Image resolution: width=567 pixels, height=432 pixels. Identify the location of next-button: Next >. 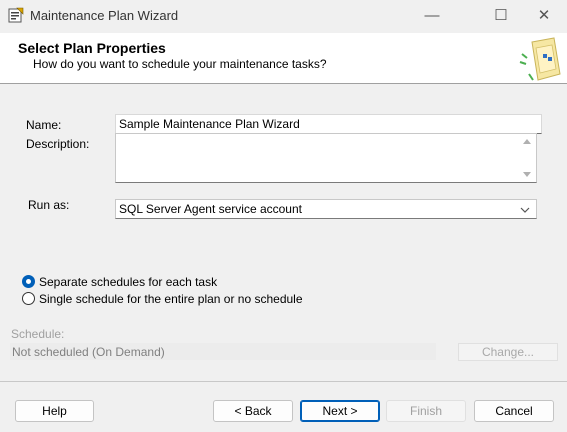
(340, 411).